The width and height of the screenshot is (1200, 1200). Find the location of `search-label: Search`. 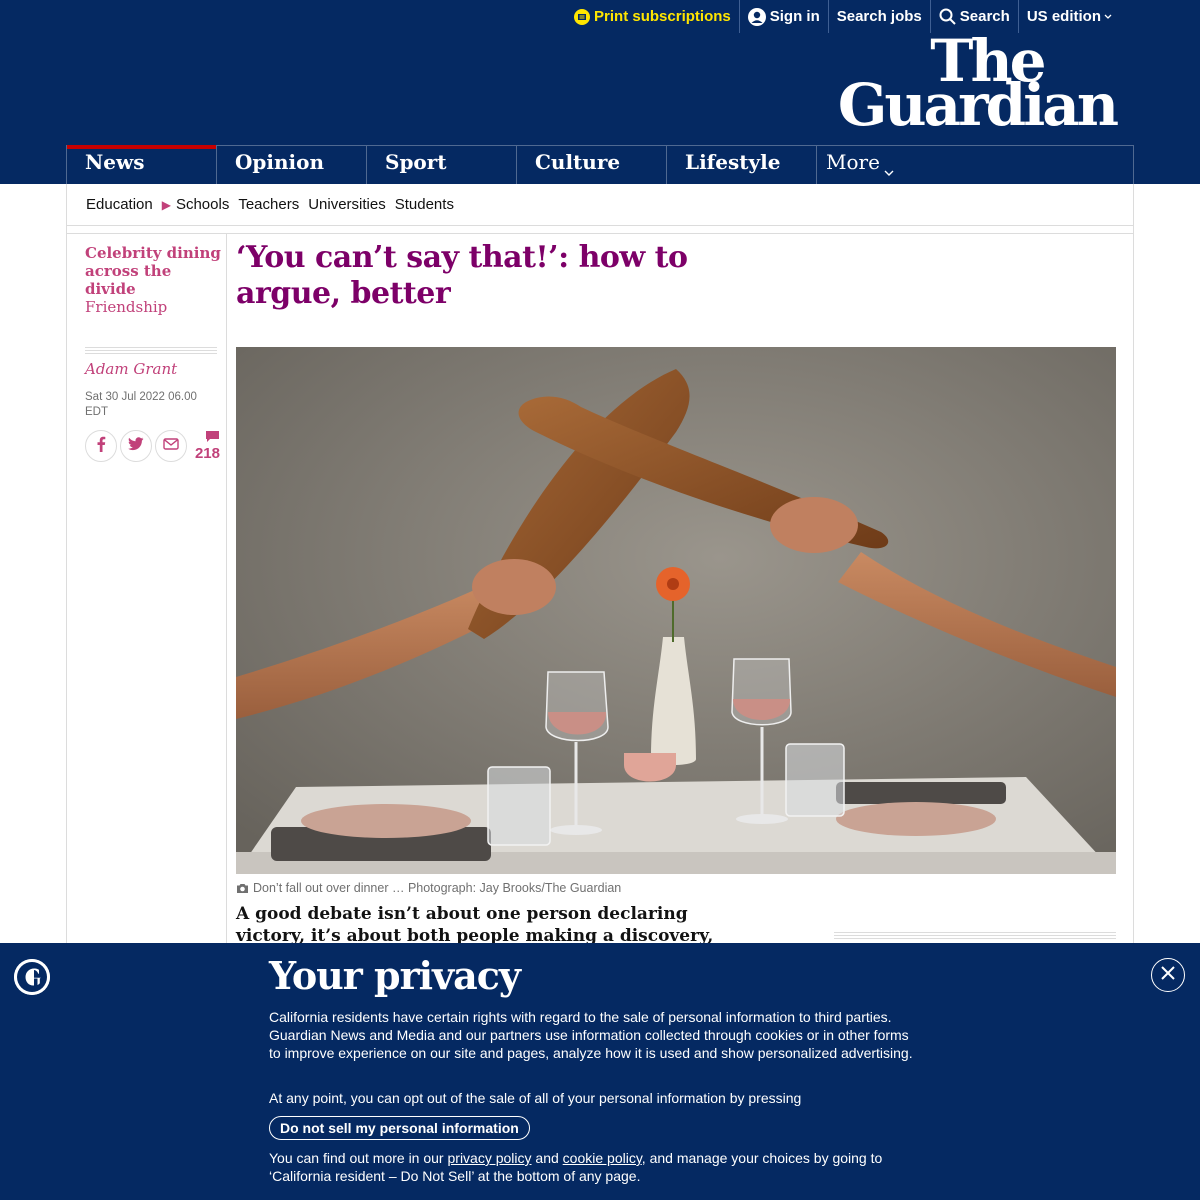

search-label: Search is located at coordinates (984, 16).